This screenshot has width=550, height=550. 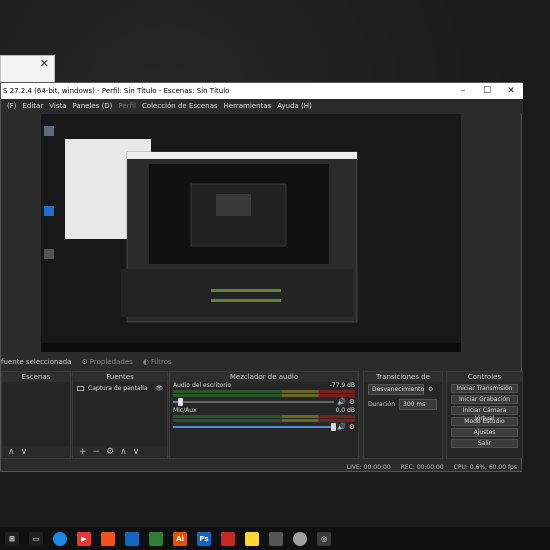 What do you see at coordinates (132, 538) in the screenshot?
I see `steam-icon` at bounding box center [132, 538].